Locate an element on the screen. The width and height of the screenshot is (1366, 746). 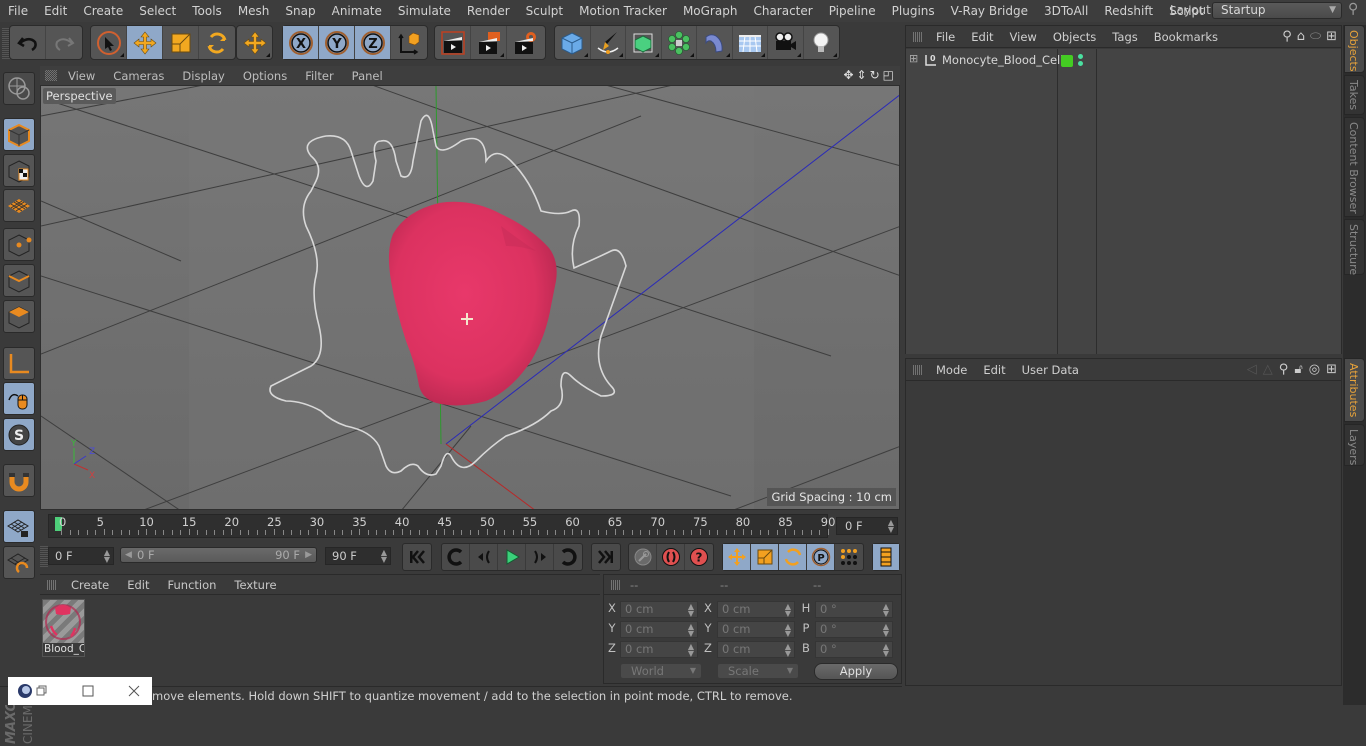
locked-workplane-button is located at coordinates (19, 526).